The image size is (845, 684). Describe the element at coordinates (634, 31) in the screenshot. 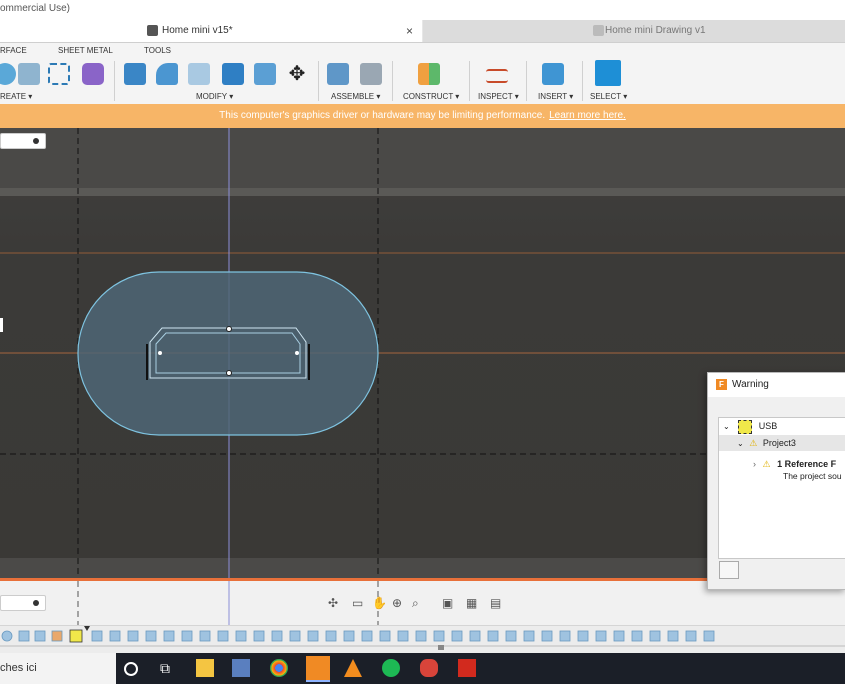

I see `tab-home-mini-drawing: Home mini Drawing v1` at that location.